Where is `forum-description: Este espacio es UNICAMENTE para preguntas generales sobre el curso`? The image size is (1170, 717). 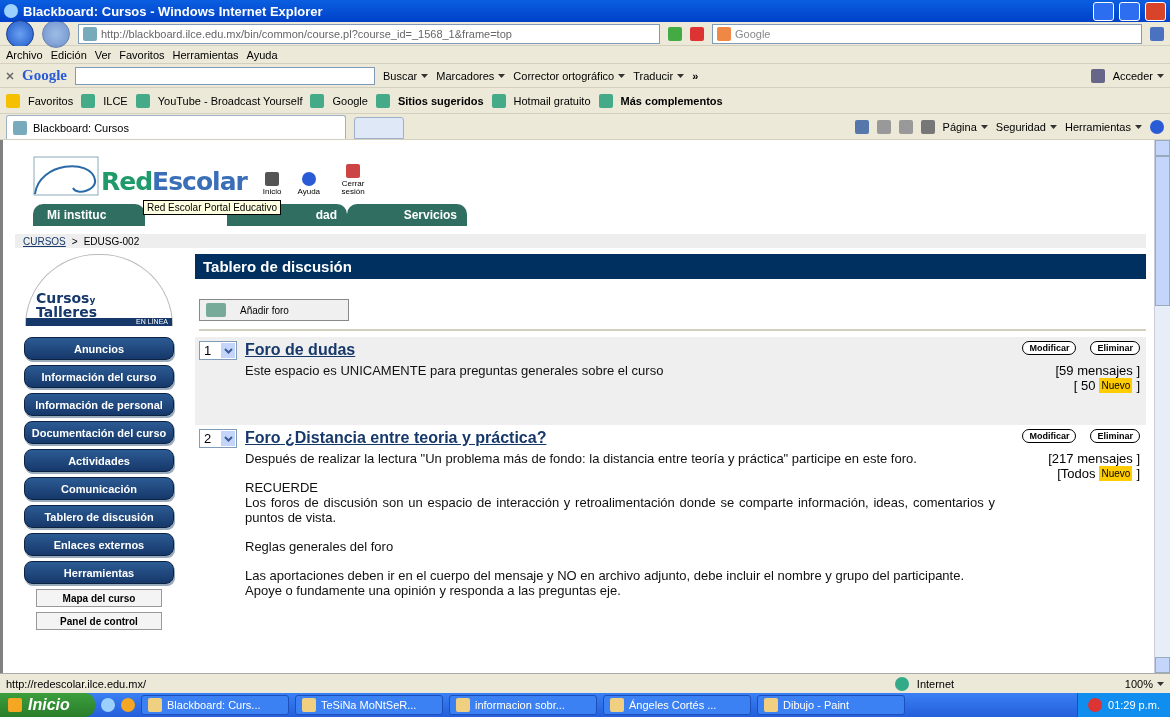 forum-description: Este espacio es UNICAMENTE para preguntas generales sobre el curso is located at coordinates (455, 370).